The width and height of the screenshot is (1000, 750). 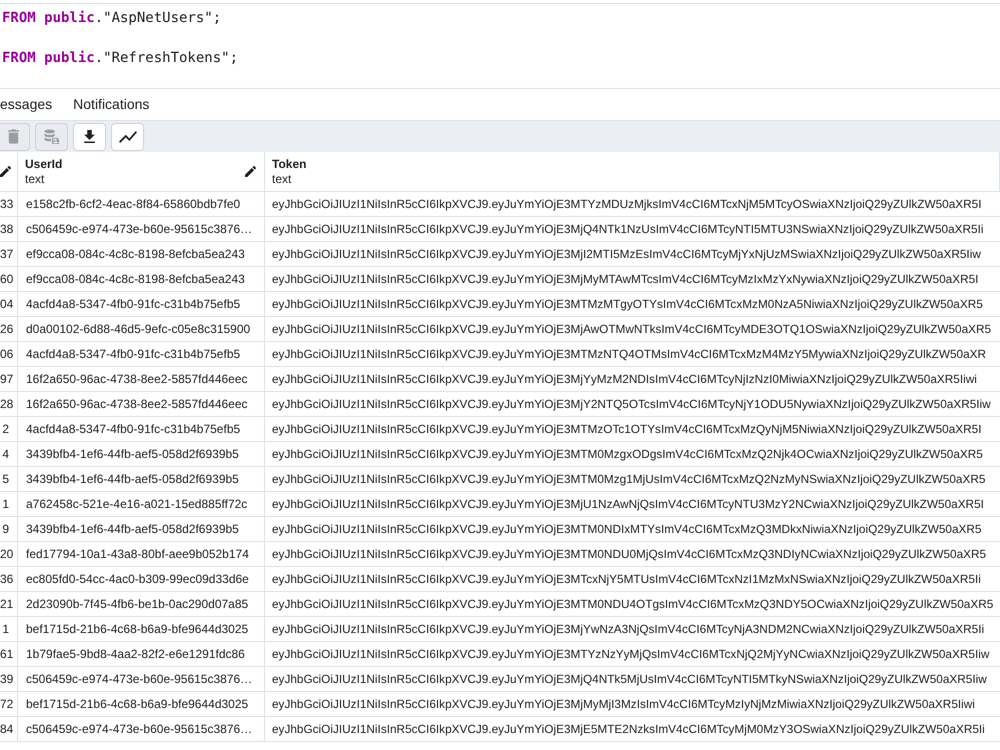 What do you see at coordinates (9, 579) in the screenshot?
I see `table-cell: 36` at bounding box center [9, 579].